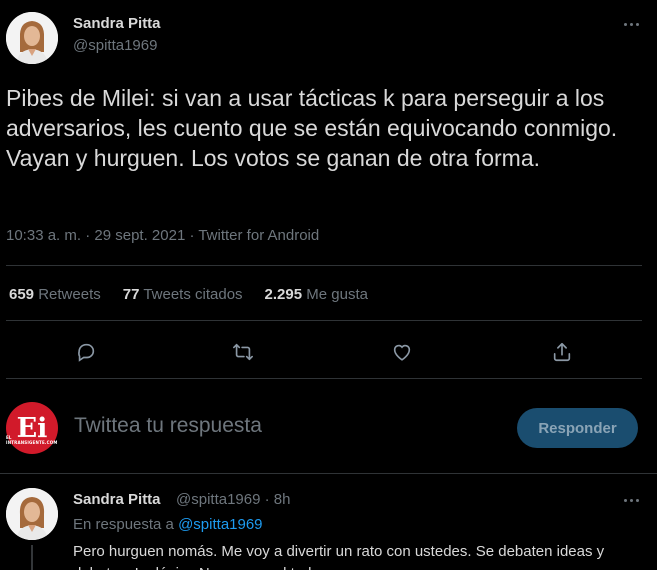 This screenshot has height=570, width=657. I want to click on author-avatar, so click(32, 38).